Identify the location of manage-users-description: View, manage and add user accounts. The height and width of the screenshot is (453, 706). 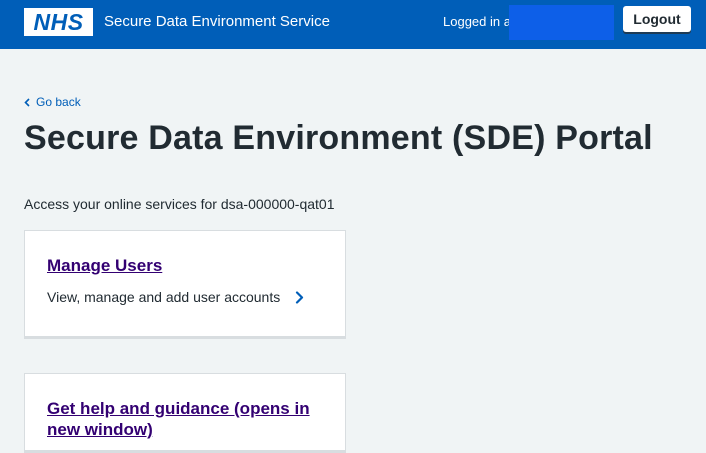
(164, 297).